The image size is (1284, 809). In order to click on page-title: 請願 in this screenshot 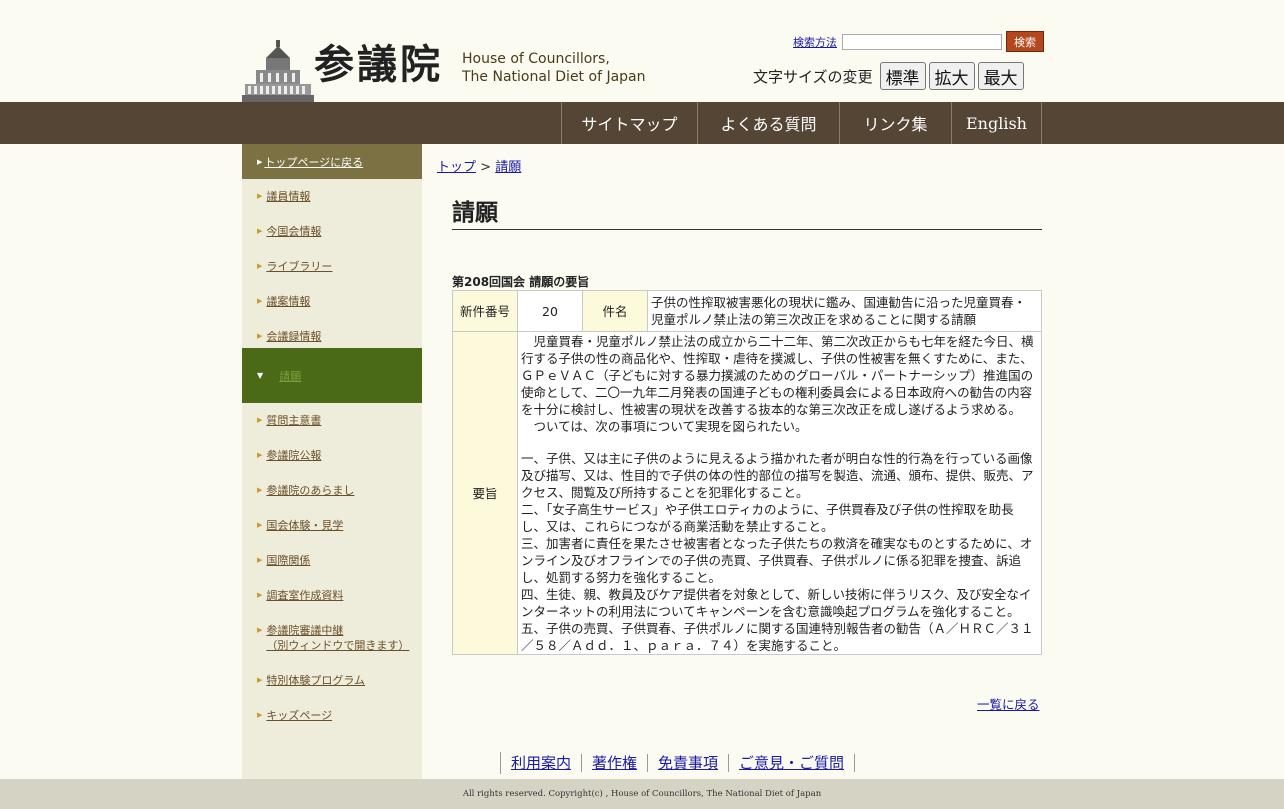, I will do `click(747, 211)`.